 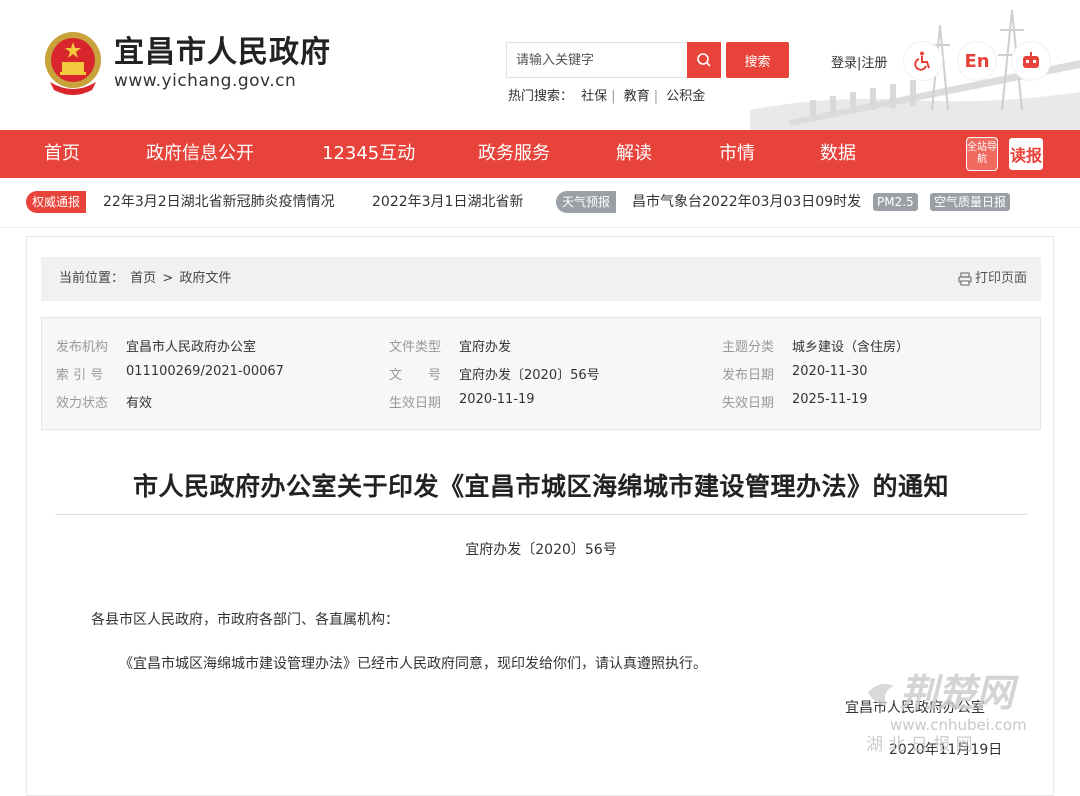 I want to click on meta-value: 宜府办发, so click(x=485, y=347).